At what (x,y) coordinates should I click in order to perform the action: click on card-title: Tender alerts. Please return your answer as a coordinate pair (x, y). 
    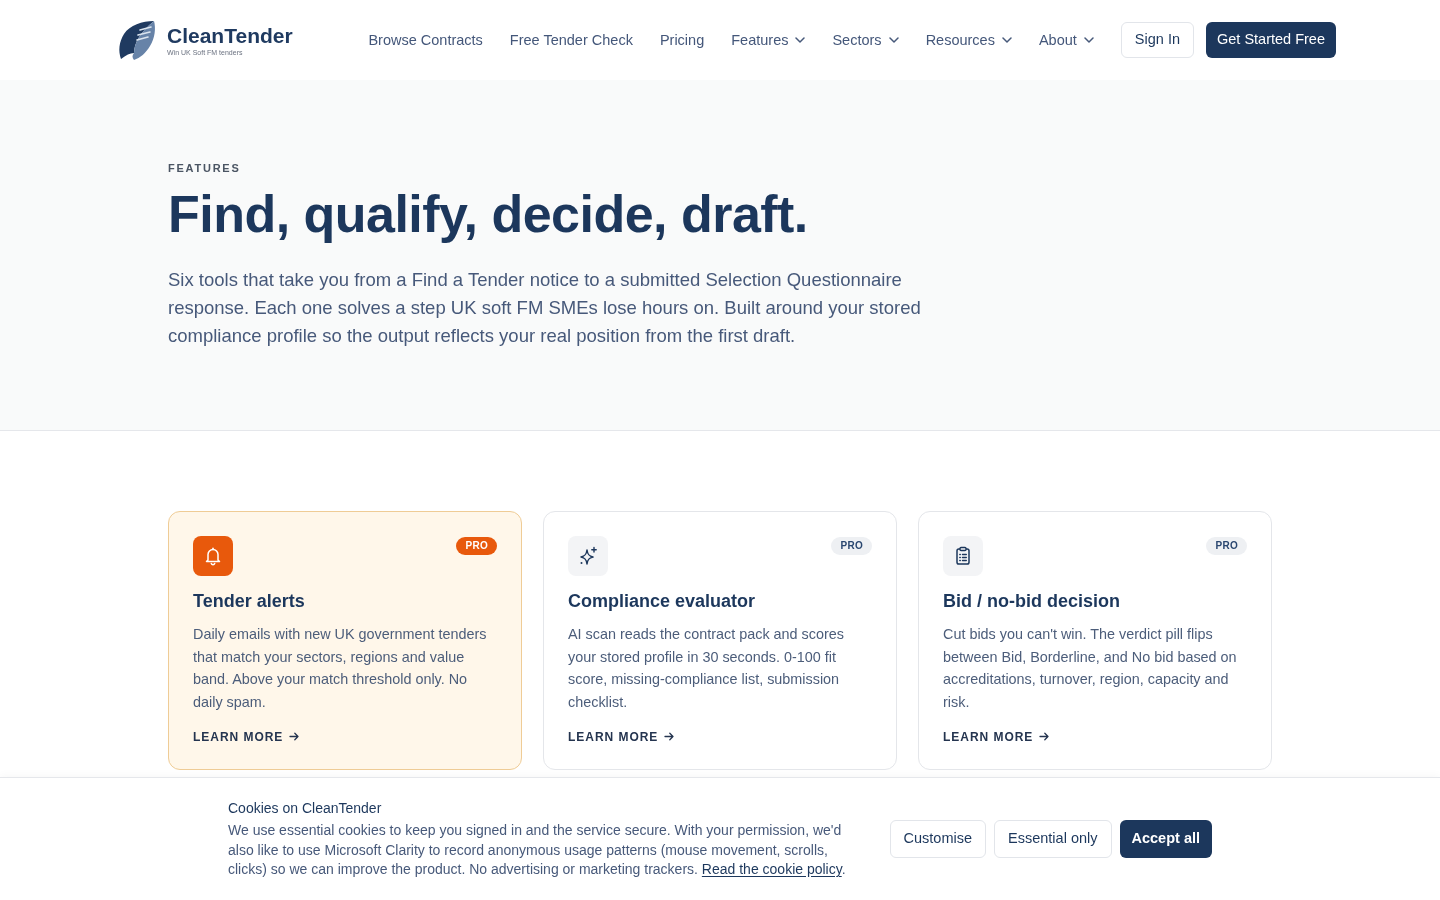
    Looking at the image, I should click on (249, 601).